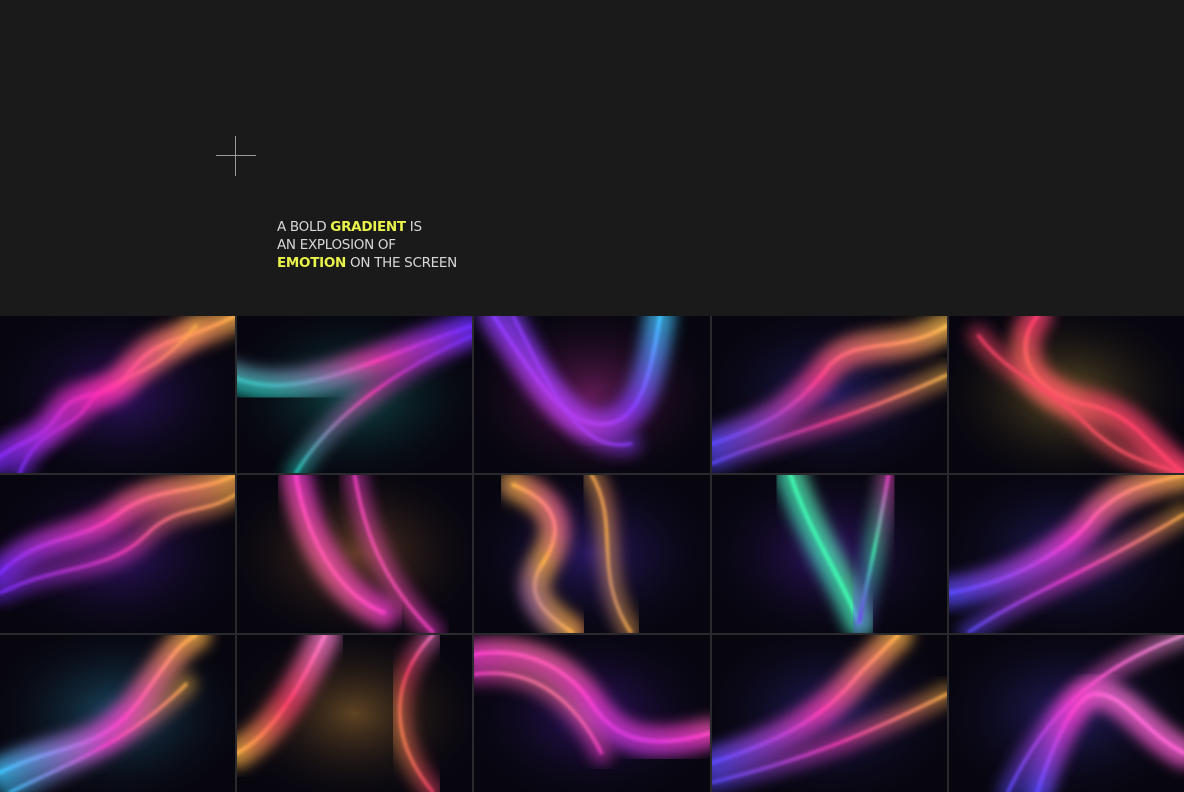 The image size is (1184, 792). I want to click on tagline-text: A BOLD, so click(304, 227).